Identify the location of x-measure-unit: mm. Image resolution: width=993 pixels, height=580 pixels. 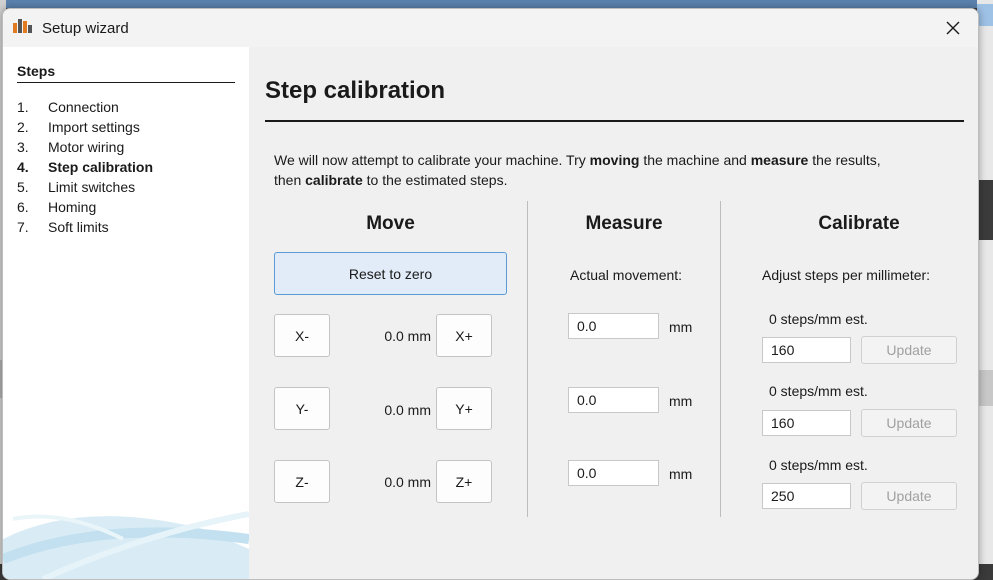
(681, 327).